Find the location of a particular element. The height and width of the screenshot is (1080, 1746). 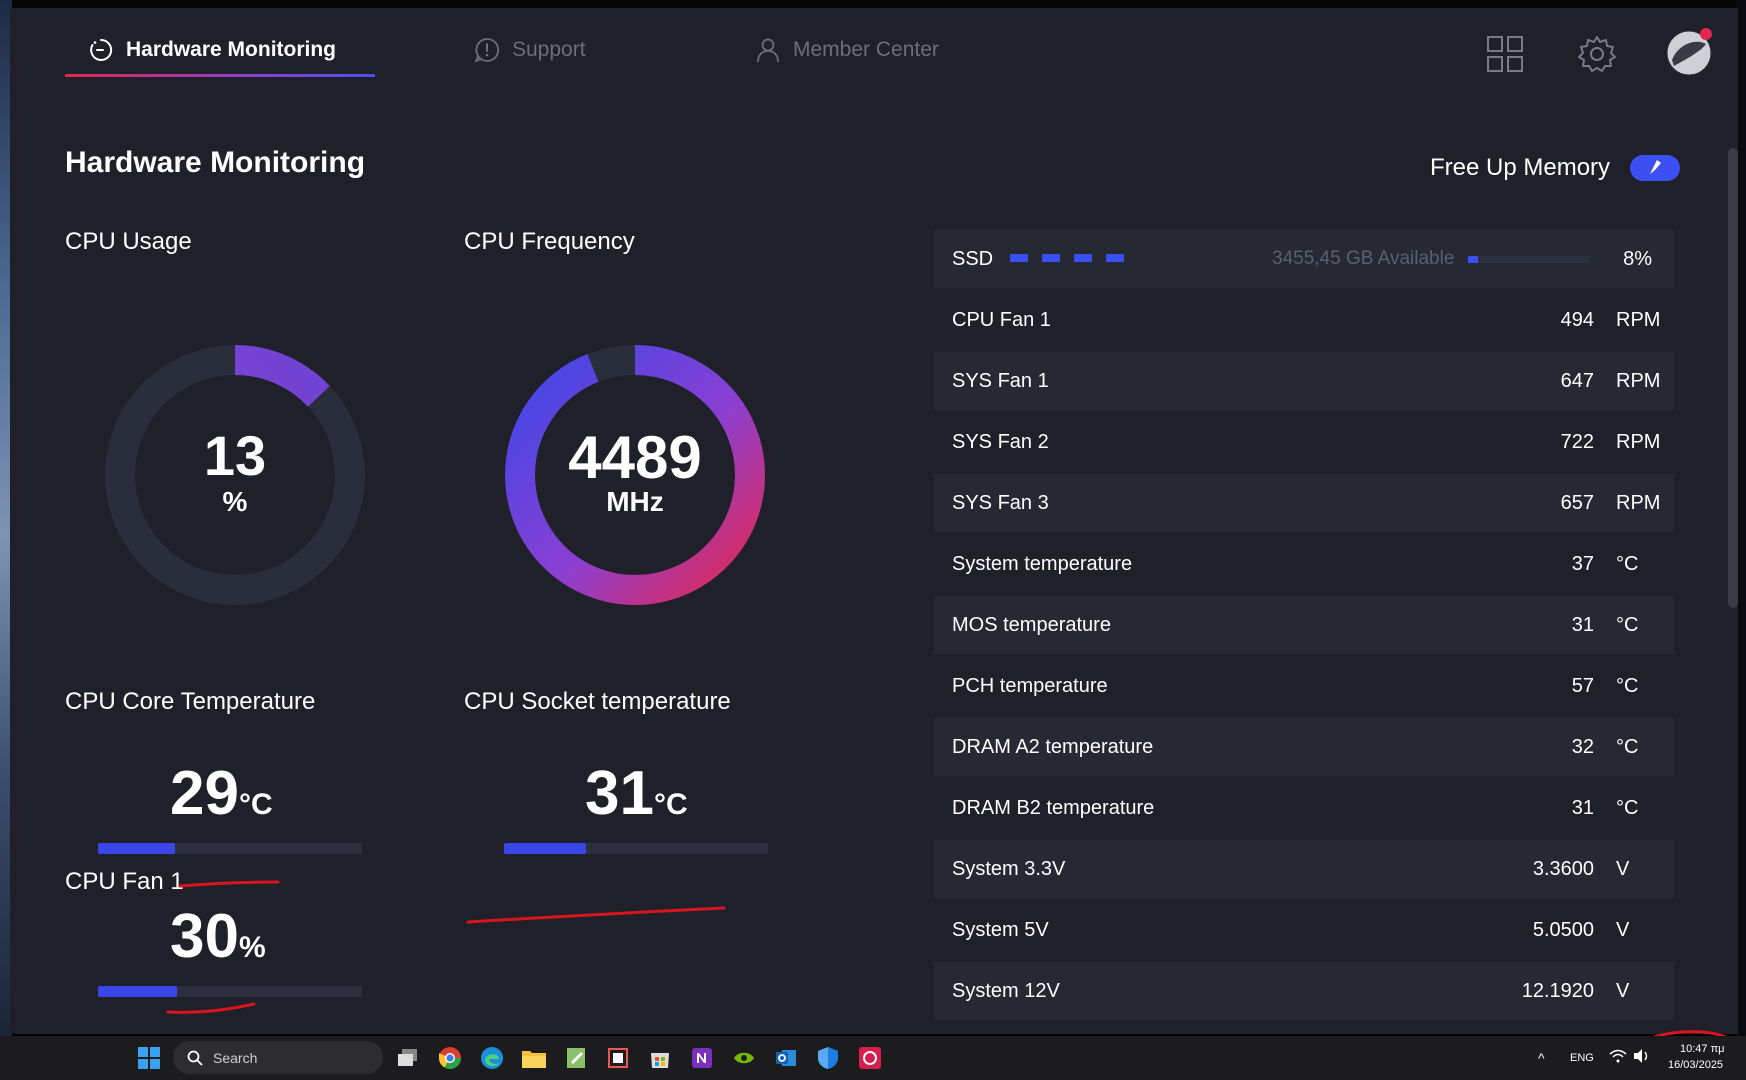

cpu-fan-bar is located at coordinates (230, 991).